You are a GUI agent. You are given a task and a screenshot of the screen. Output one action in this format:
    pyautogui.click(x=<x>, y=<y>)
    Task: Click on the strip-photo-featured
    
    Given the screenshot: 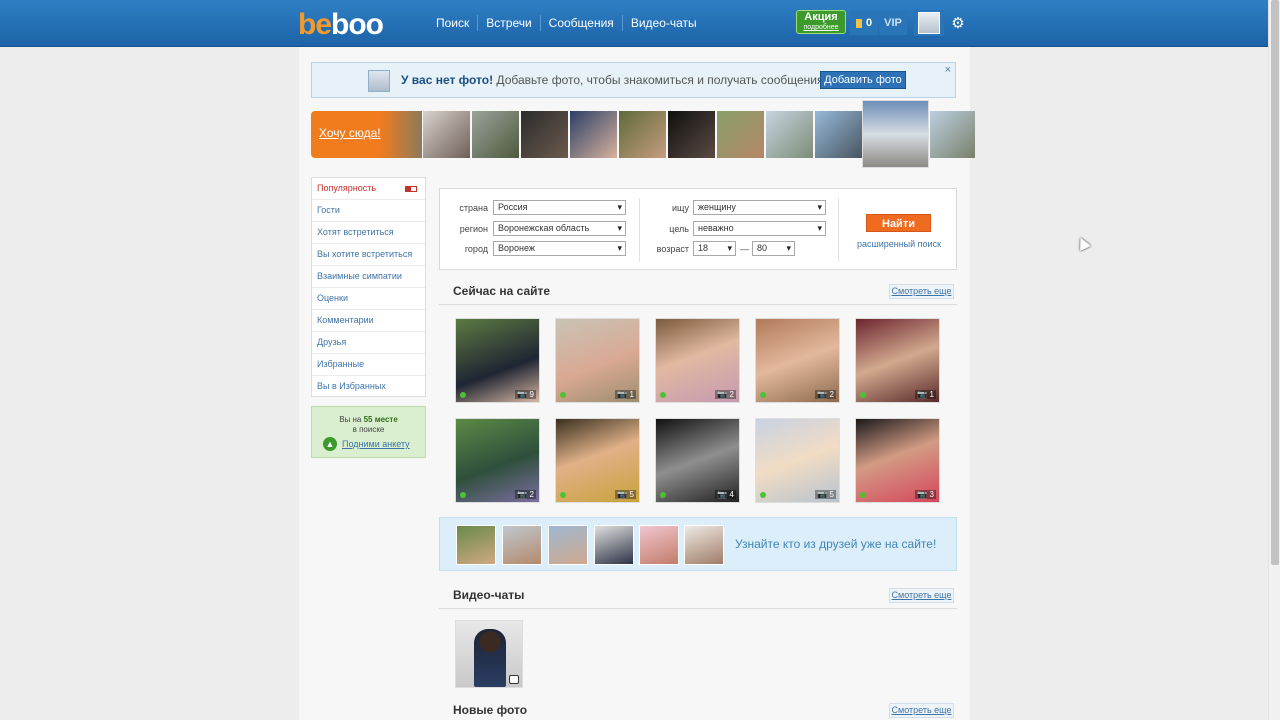 What is the action you would take?
    pyautogui.click(x=895, y=134)
    